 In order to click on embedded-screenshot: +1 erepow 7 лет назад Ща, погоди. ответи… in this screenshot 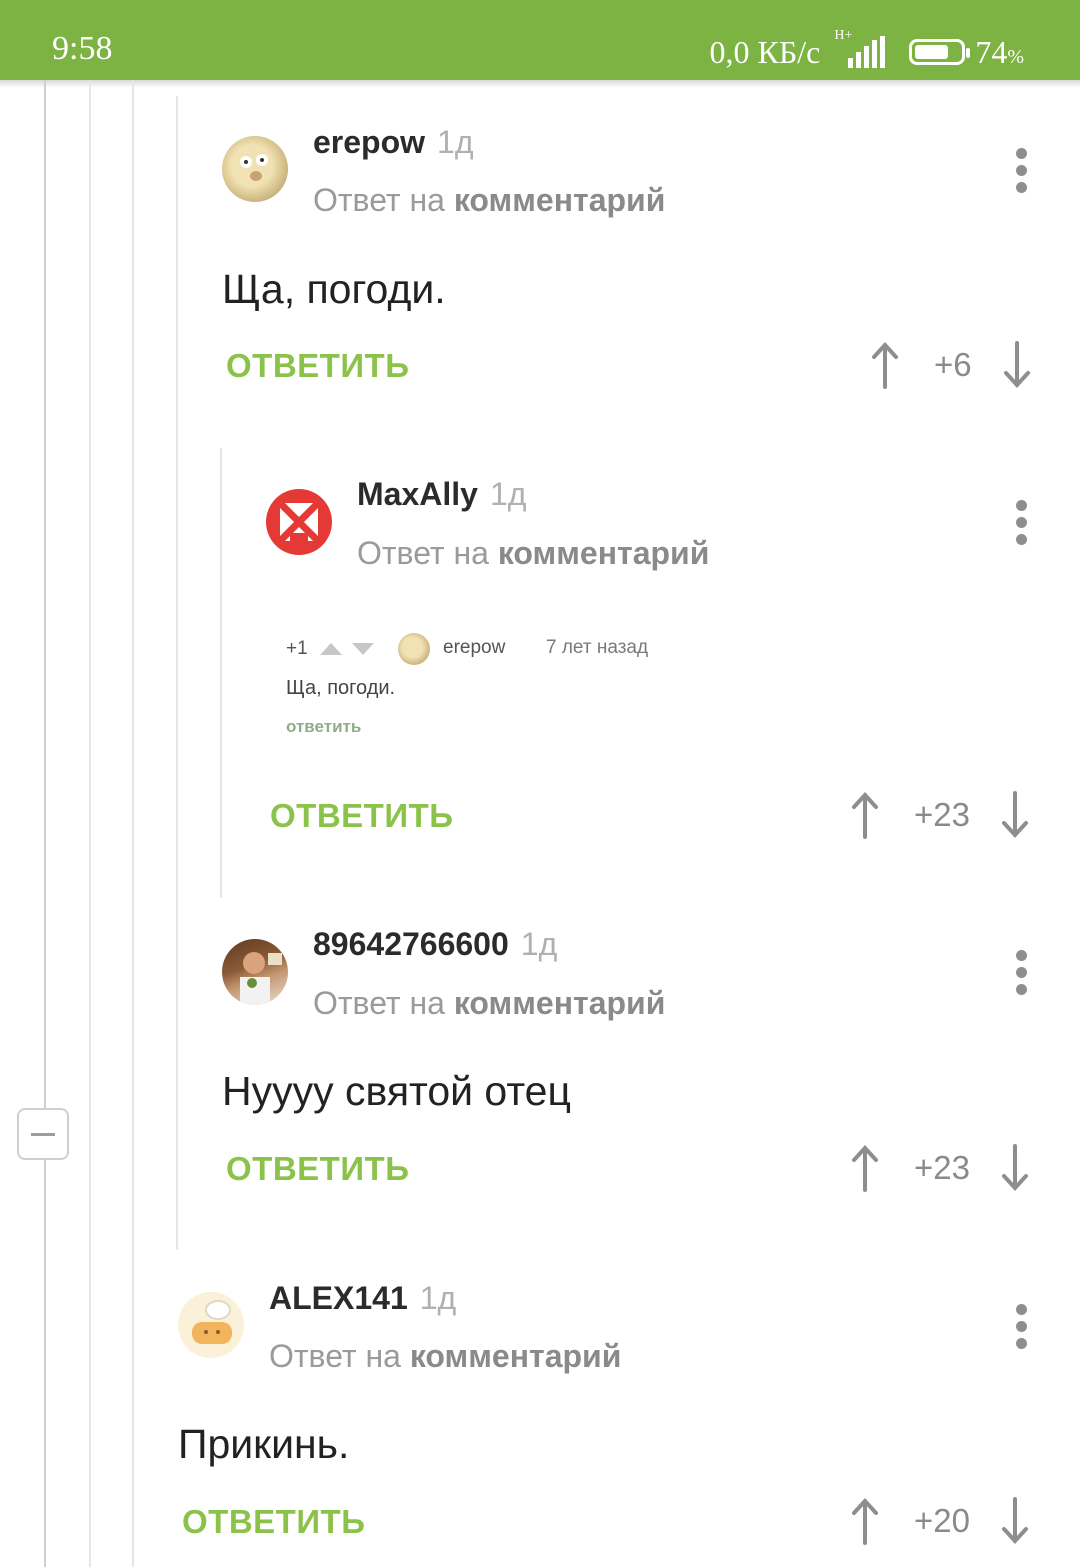, I will do `click(478, 687)`.